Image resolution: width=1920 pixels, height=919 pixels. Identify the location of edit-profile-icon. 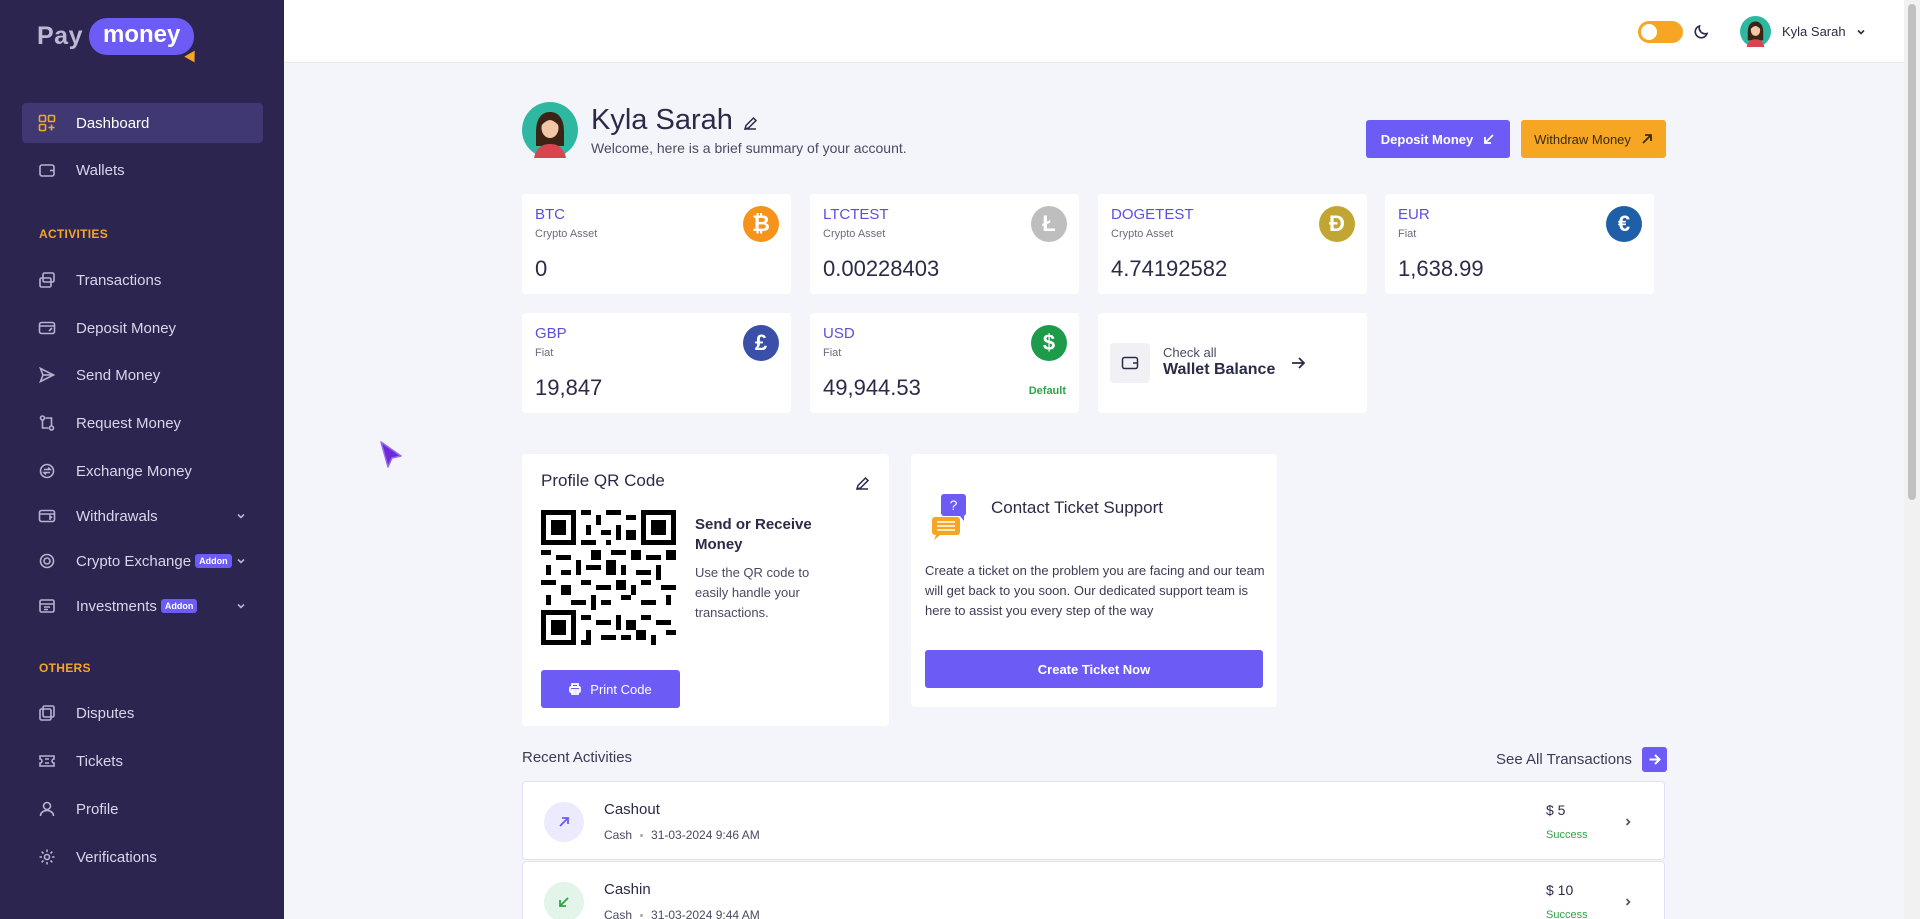
(750, 123).